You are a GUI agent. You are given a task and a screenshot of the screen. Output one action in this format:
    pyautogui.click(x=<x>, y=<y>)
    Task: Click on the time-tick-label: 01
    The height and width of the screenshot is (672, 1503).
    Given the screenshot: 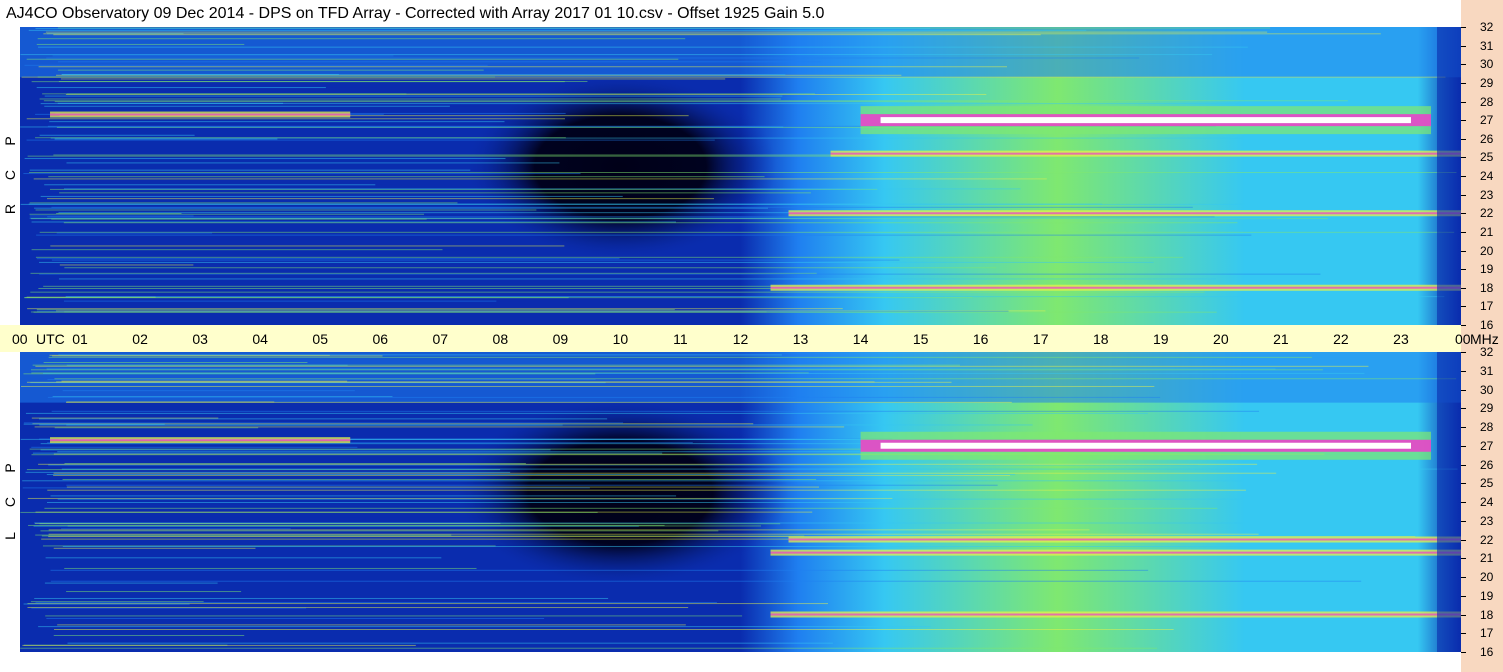 What is the action you would take?
    pyautogui.click(x=80, y=339)
    